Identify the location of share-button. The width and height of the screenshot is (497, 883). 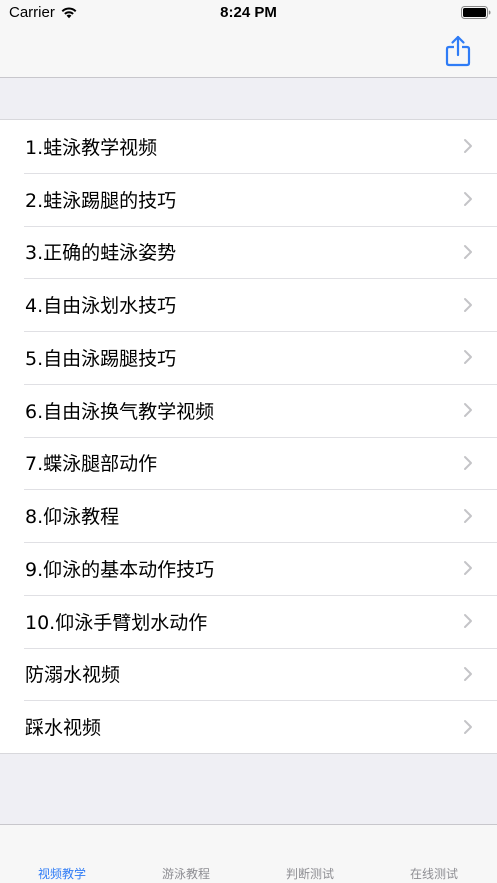
(458, 51).